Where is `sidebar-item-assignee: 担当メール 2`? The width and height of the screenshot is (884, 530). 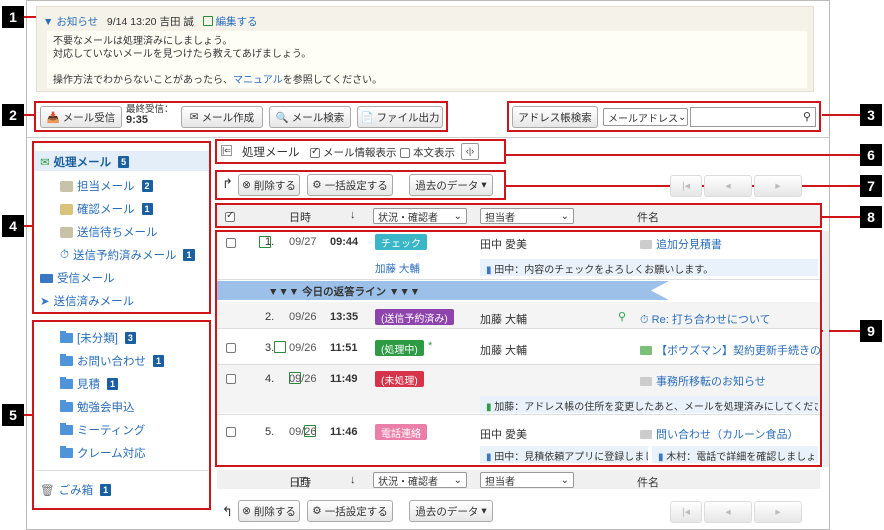
sidebar-item-assignee: 担当メール 2 is located at coordinates (106, 186).